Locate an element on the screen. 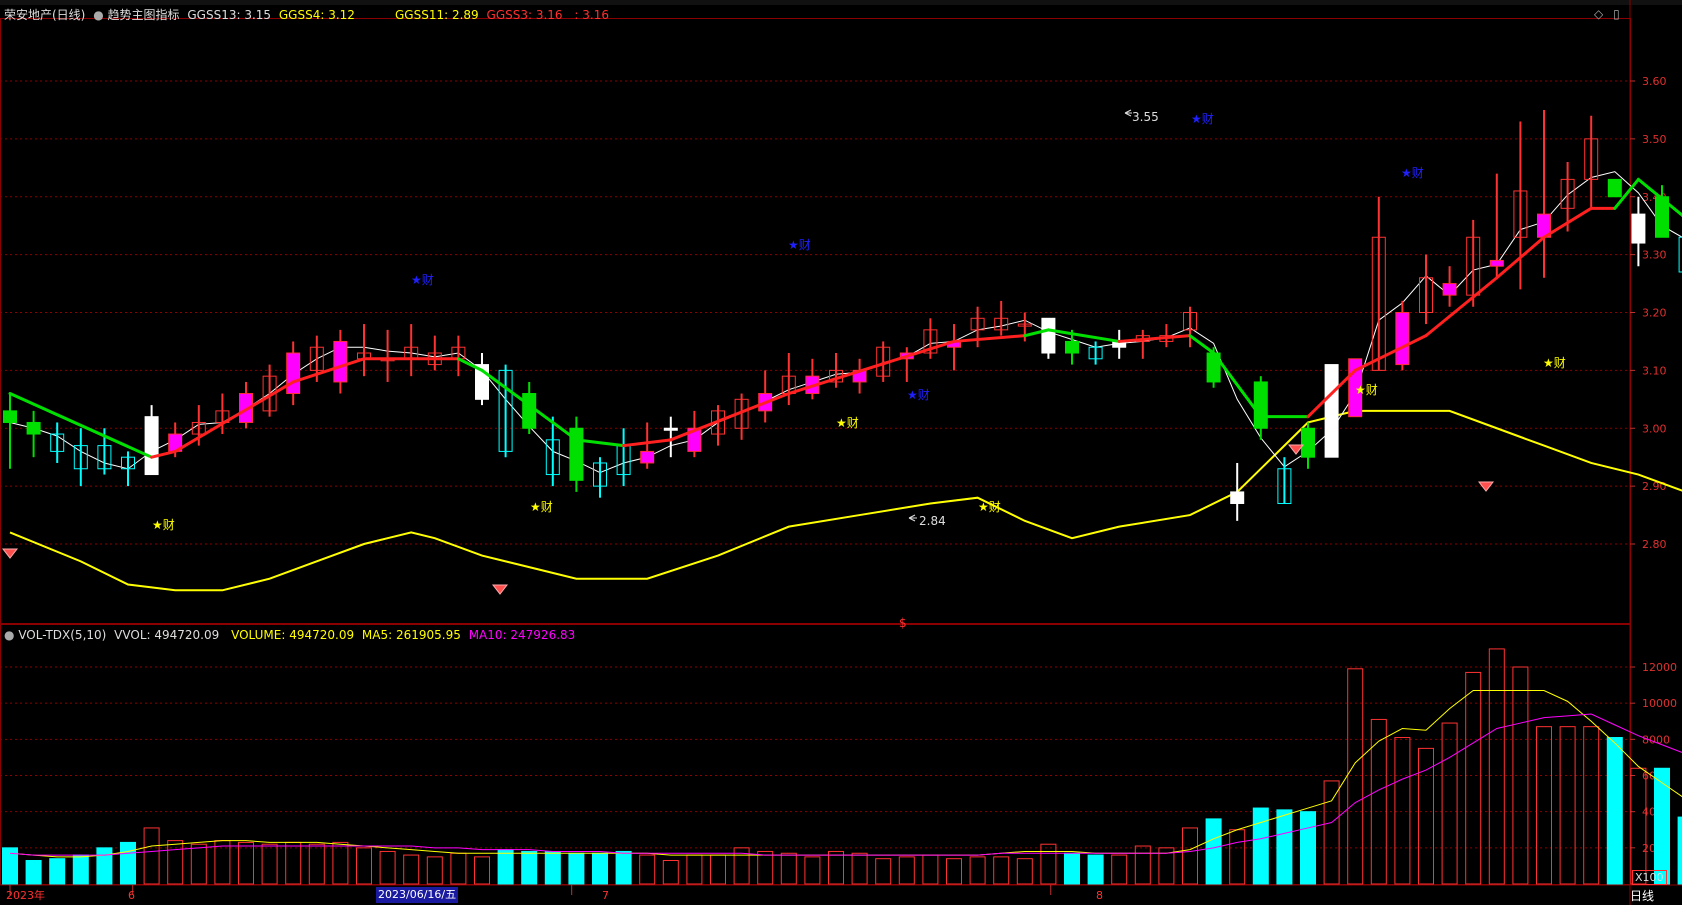 This screenshot has width=1682, height=905. price-pane-header-2: GGSS11: 2.89 GGSS3: 3.16 : 3.16 is located at coordinates (502, 15).